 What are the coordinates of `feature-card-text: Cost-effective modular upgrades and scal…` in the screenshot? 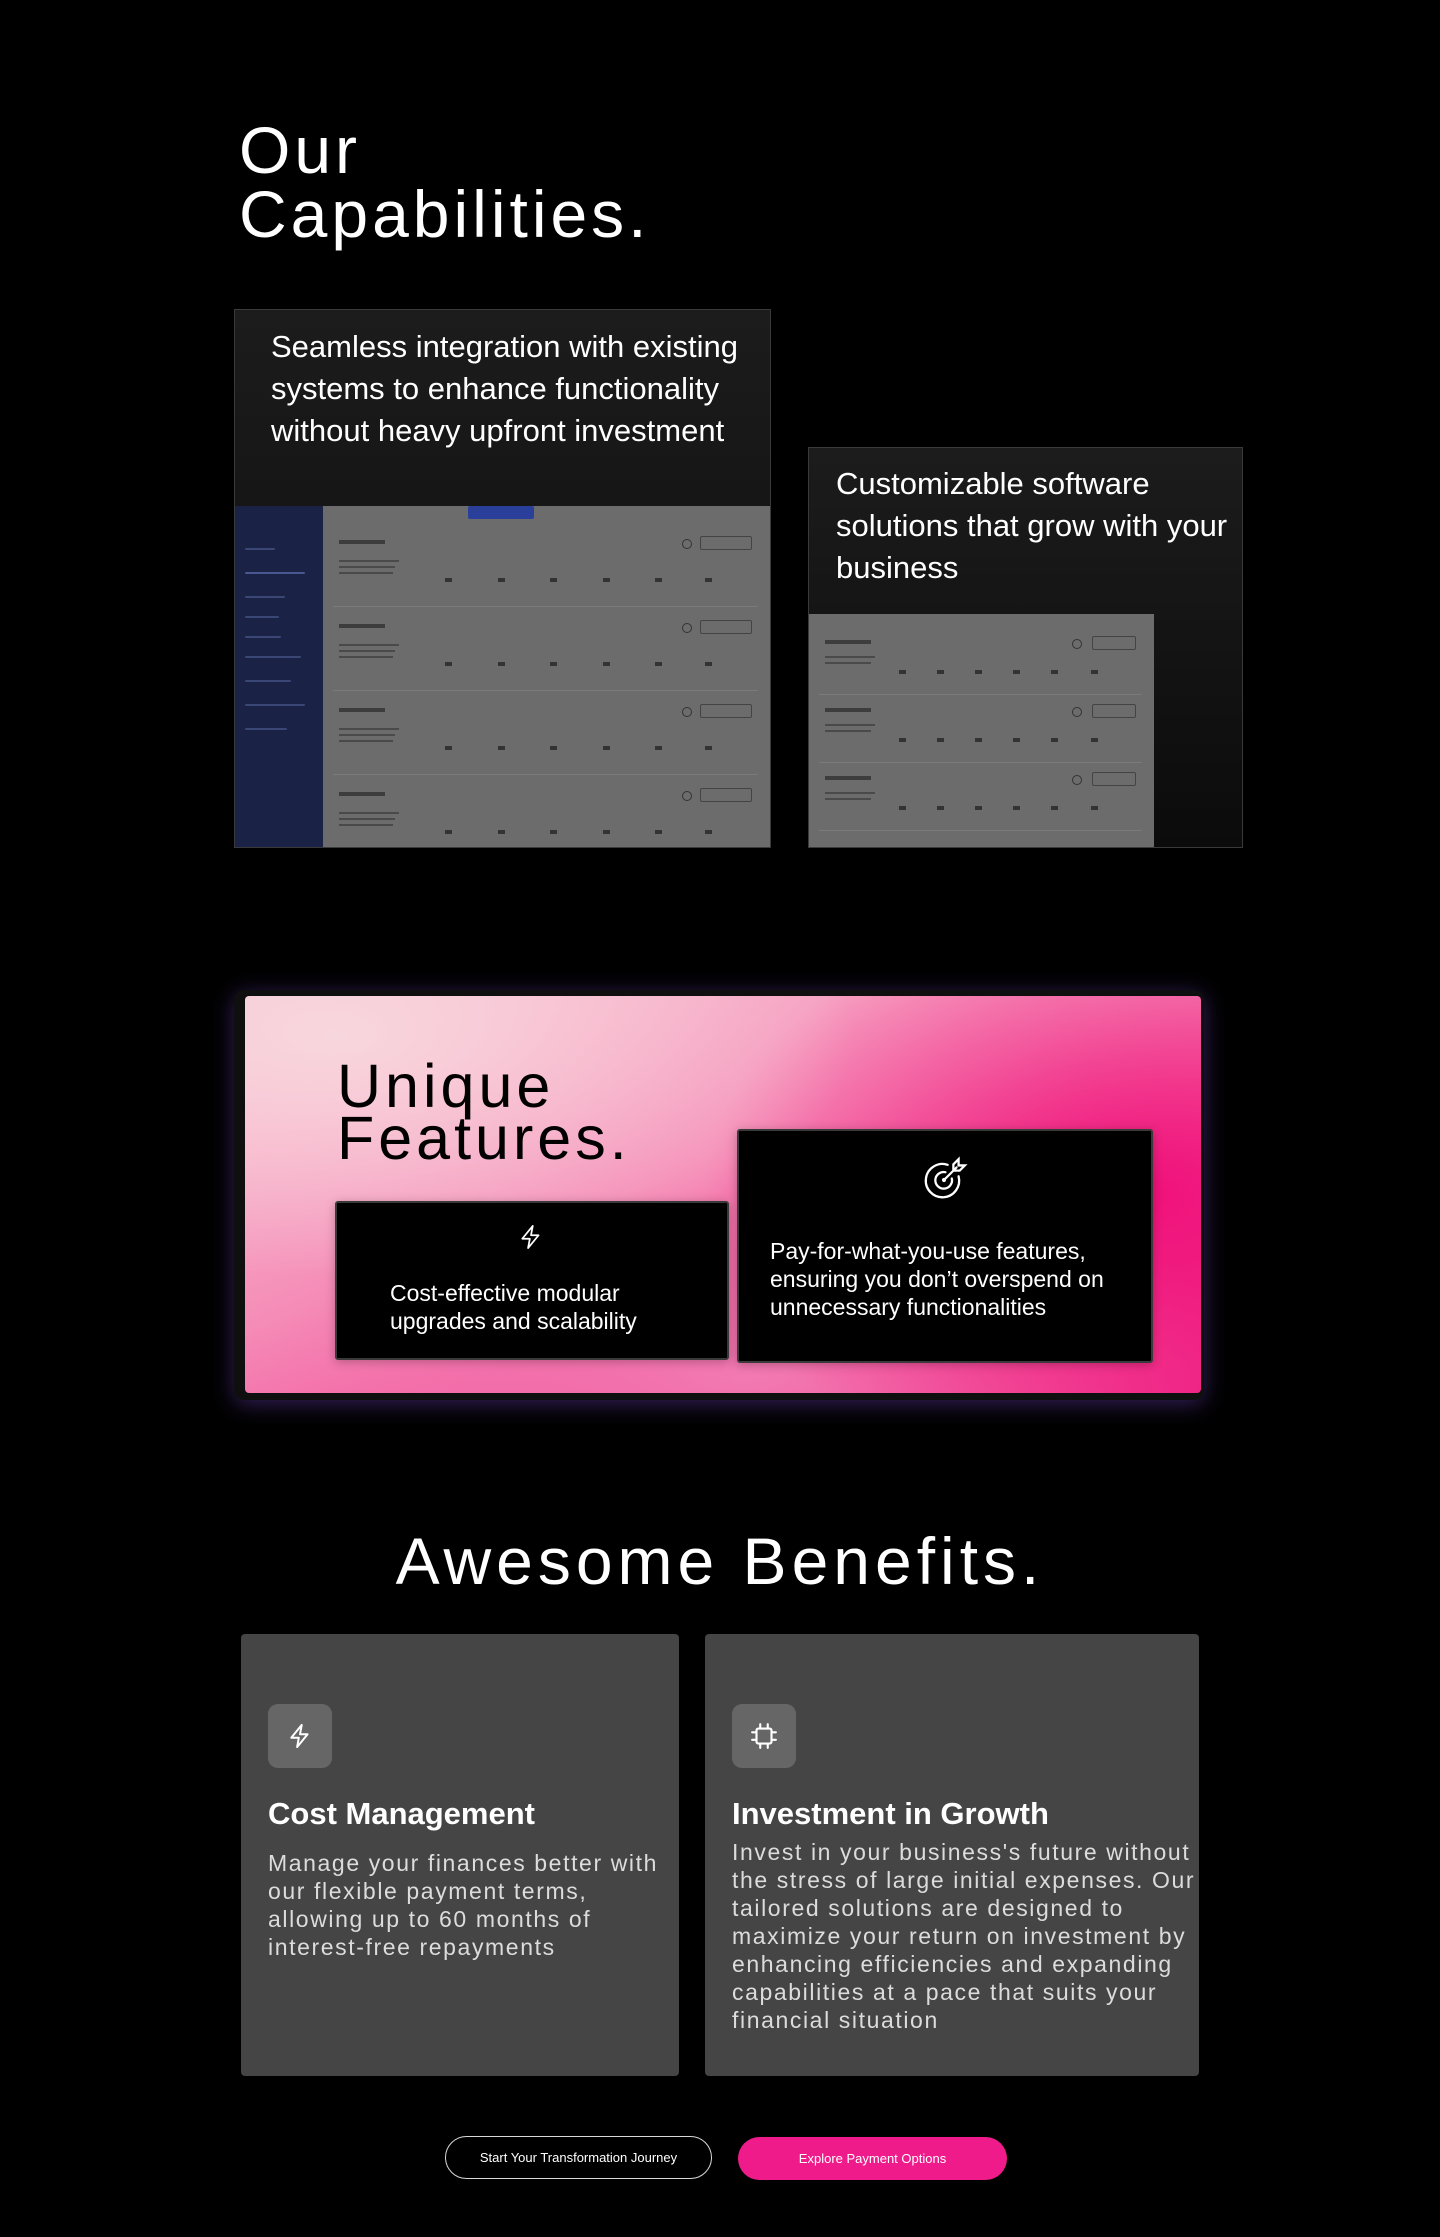 It's located at (513, 1307).